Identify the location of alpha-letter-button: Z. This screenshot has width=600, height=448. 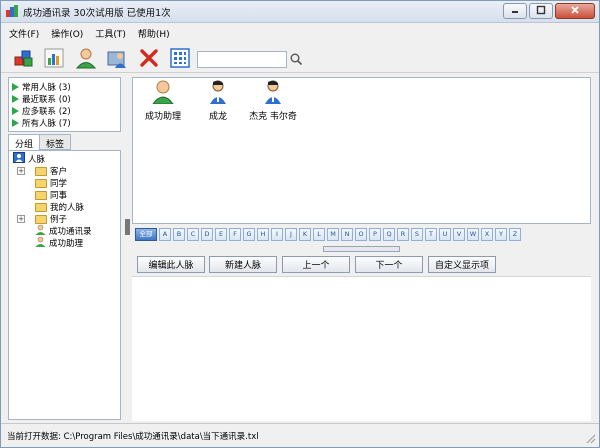
(515, 234).